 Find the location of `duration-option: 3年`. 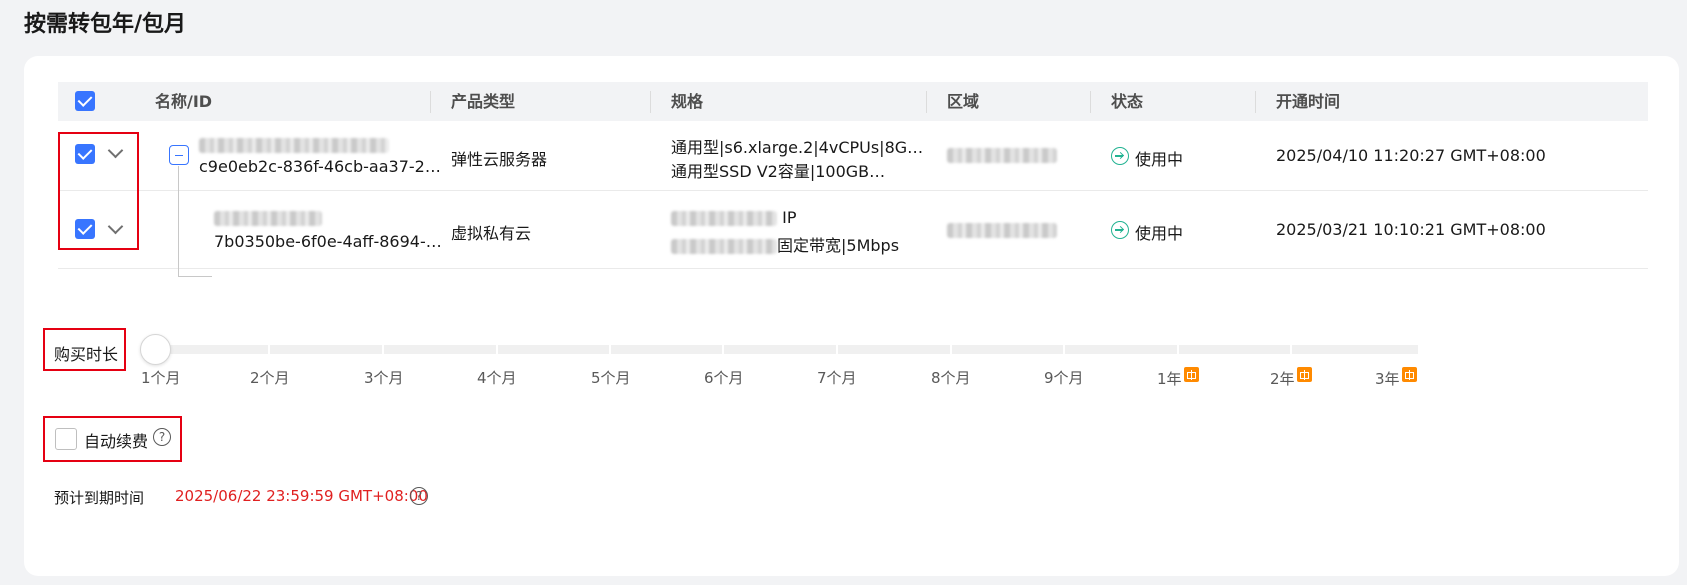

duration-option: 3年 is located at coordinates (1396, 378).